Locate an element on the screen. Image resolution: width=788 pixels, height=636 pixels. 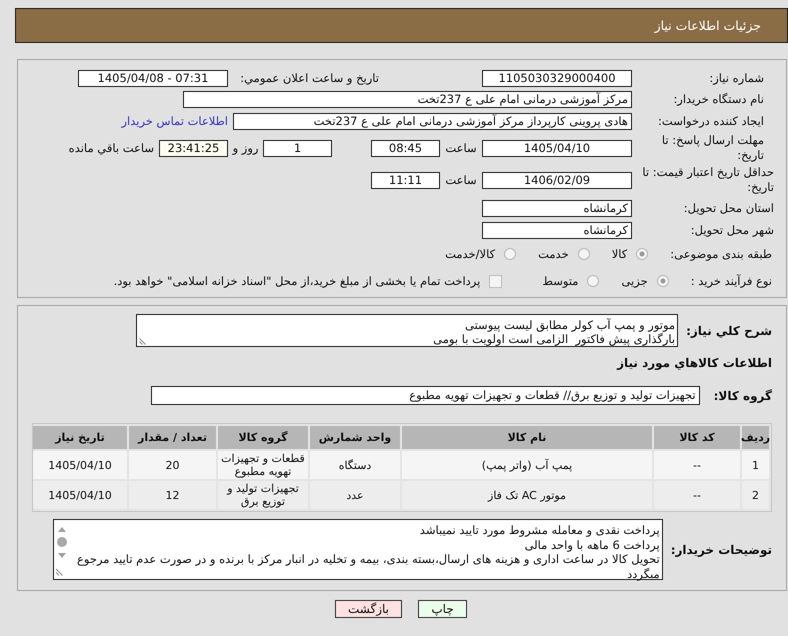
table-cell: 20 is located at coordinates (172, 465).